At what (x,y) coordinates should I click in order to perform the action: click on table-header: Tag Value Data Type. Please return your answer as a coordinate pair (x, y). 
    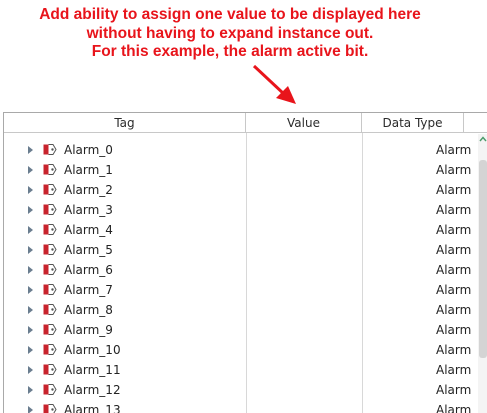
    Looking at the image, I should click on (245, 123).